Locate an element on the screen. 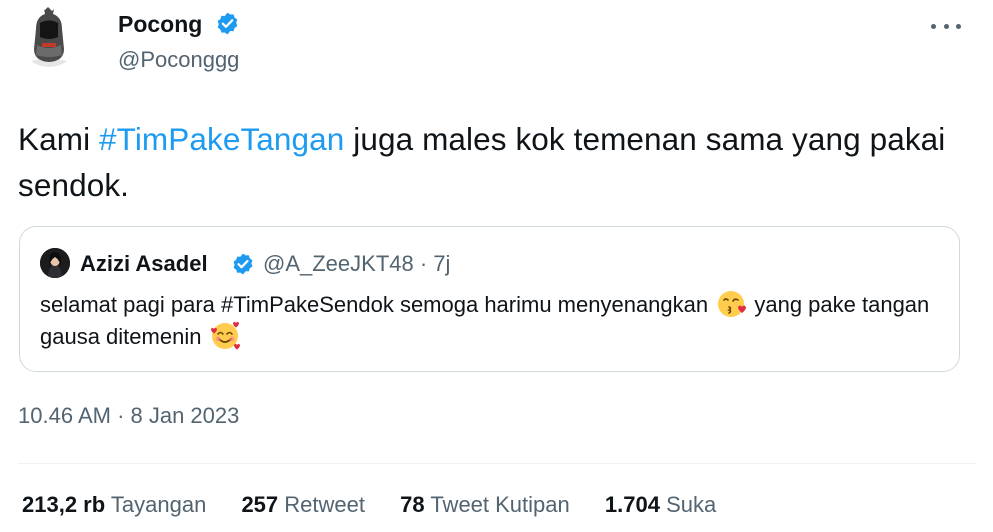 This screenshot has height=532, width=993. tweet-text-start: Kami is located at coordinates (59, 139).